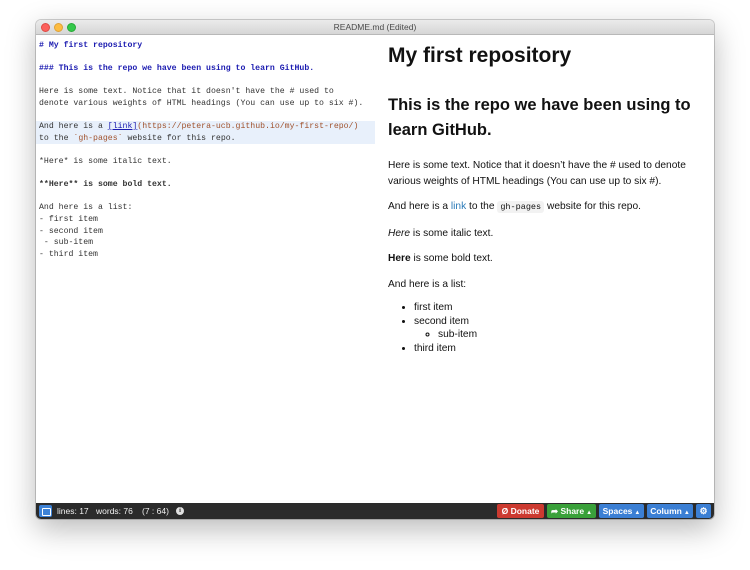  I want to click on editor-line-list-item-1: - first item, so click(205, 220).